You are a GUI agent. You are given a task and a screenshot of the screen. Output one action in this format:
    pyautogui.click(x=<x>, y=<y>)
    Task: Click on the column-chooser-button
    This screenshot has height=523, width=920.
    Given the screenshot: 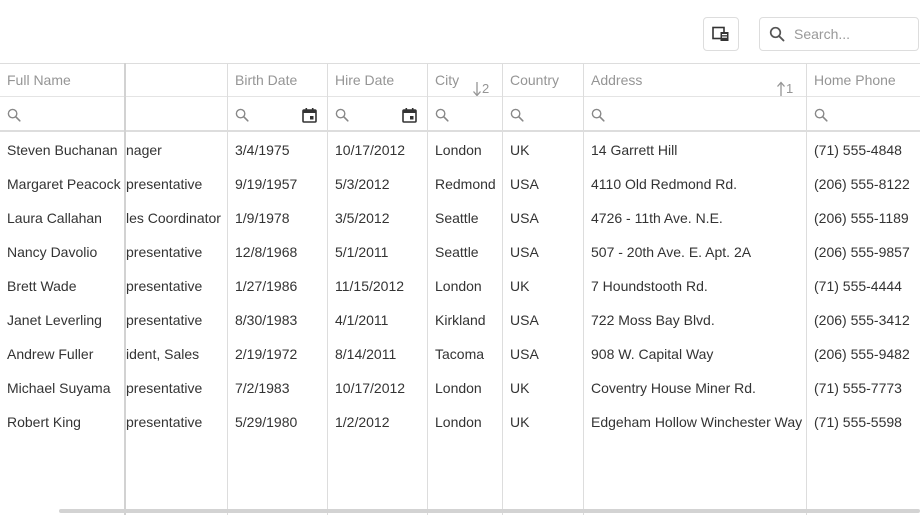 What is the action you would take?
    pyautogui.click(x=721, y=34)
    